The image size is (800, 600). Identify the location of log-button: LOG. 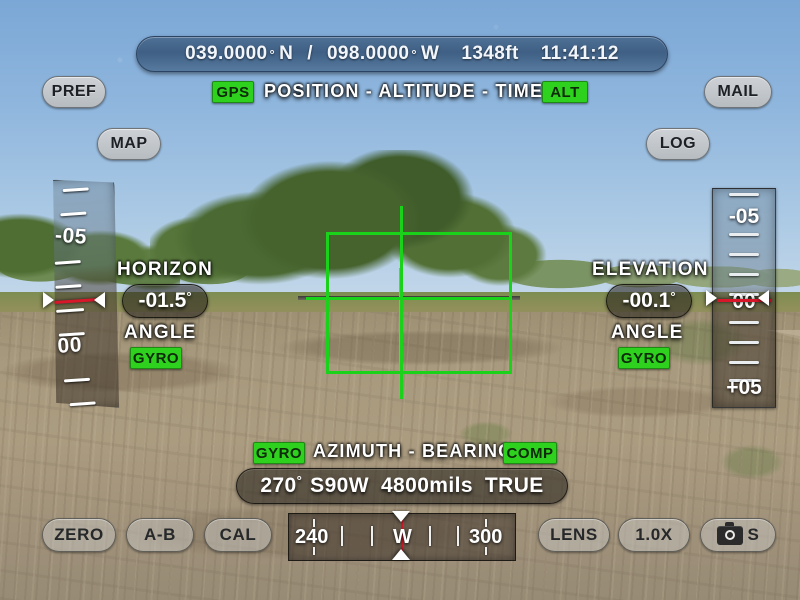
(678, 144).